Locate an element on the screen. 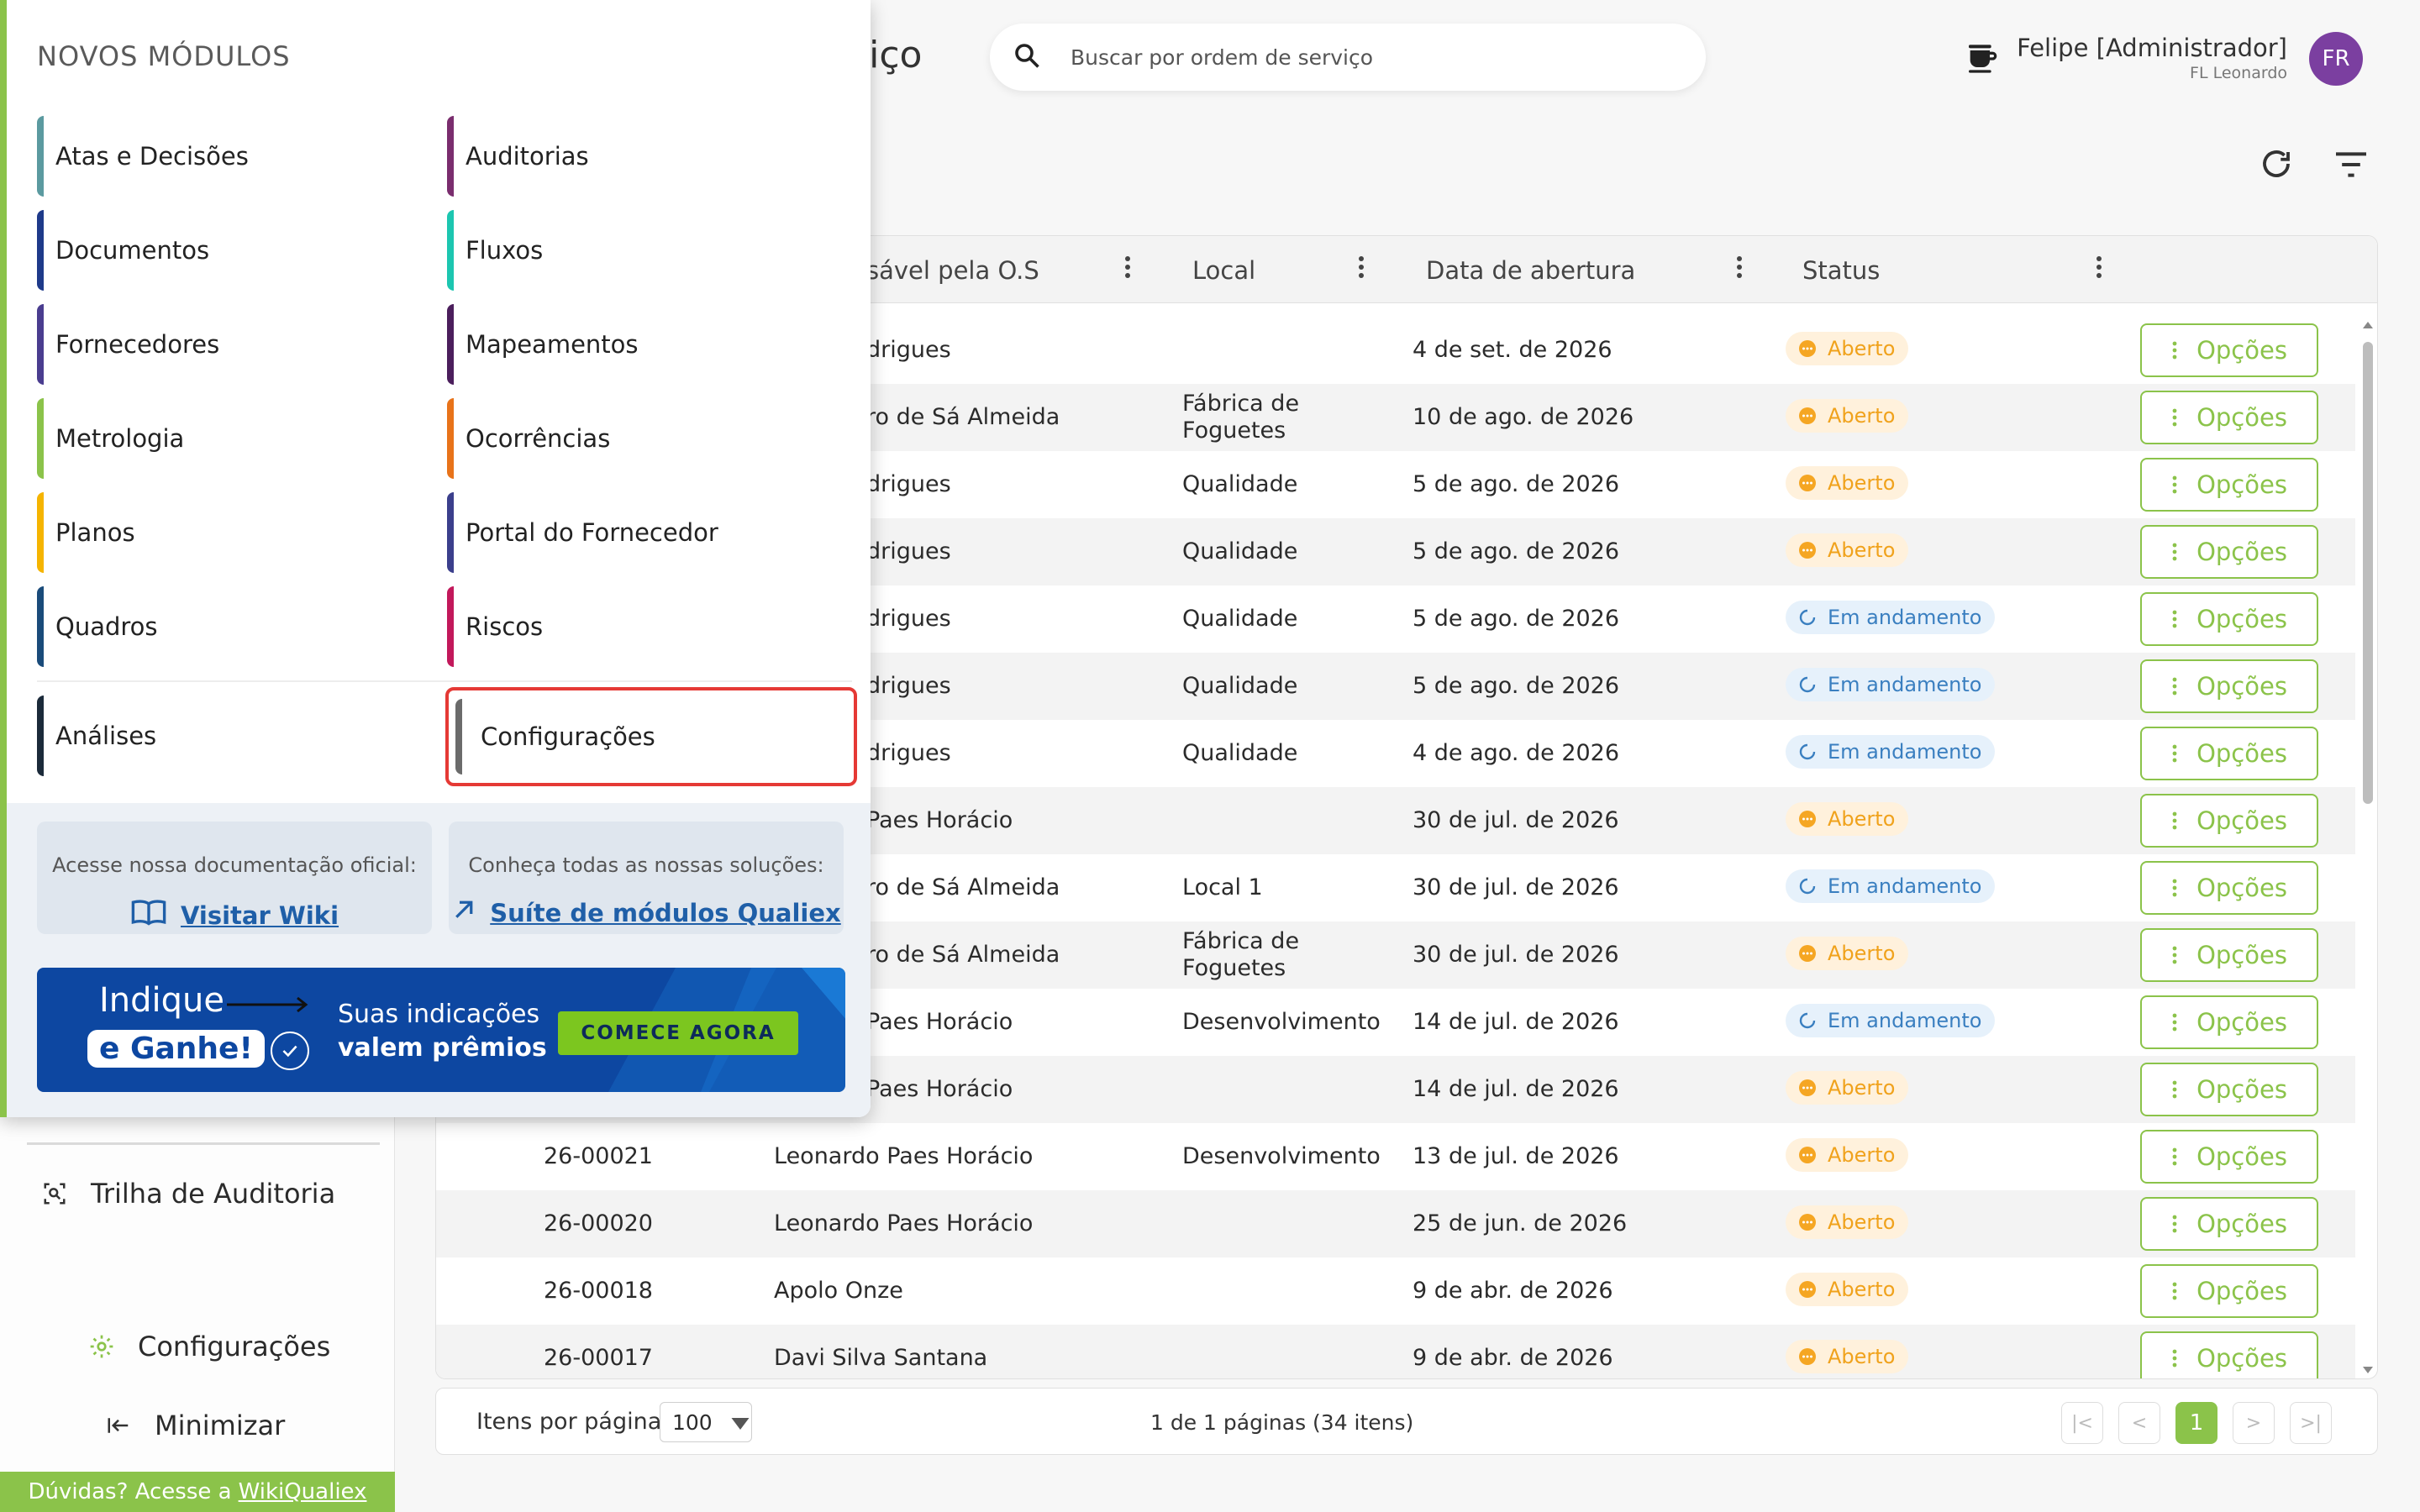 The image size is (2420, 1512). sidebar-item-label: Minimizar is located at coordinates (220, 1425).